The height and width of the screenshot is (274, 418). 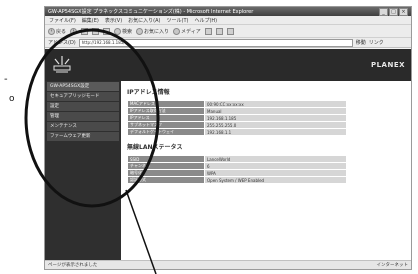 I want to click on row-key: 認証方式, so click(x=166, y=180).